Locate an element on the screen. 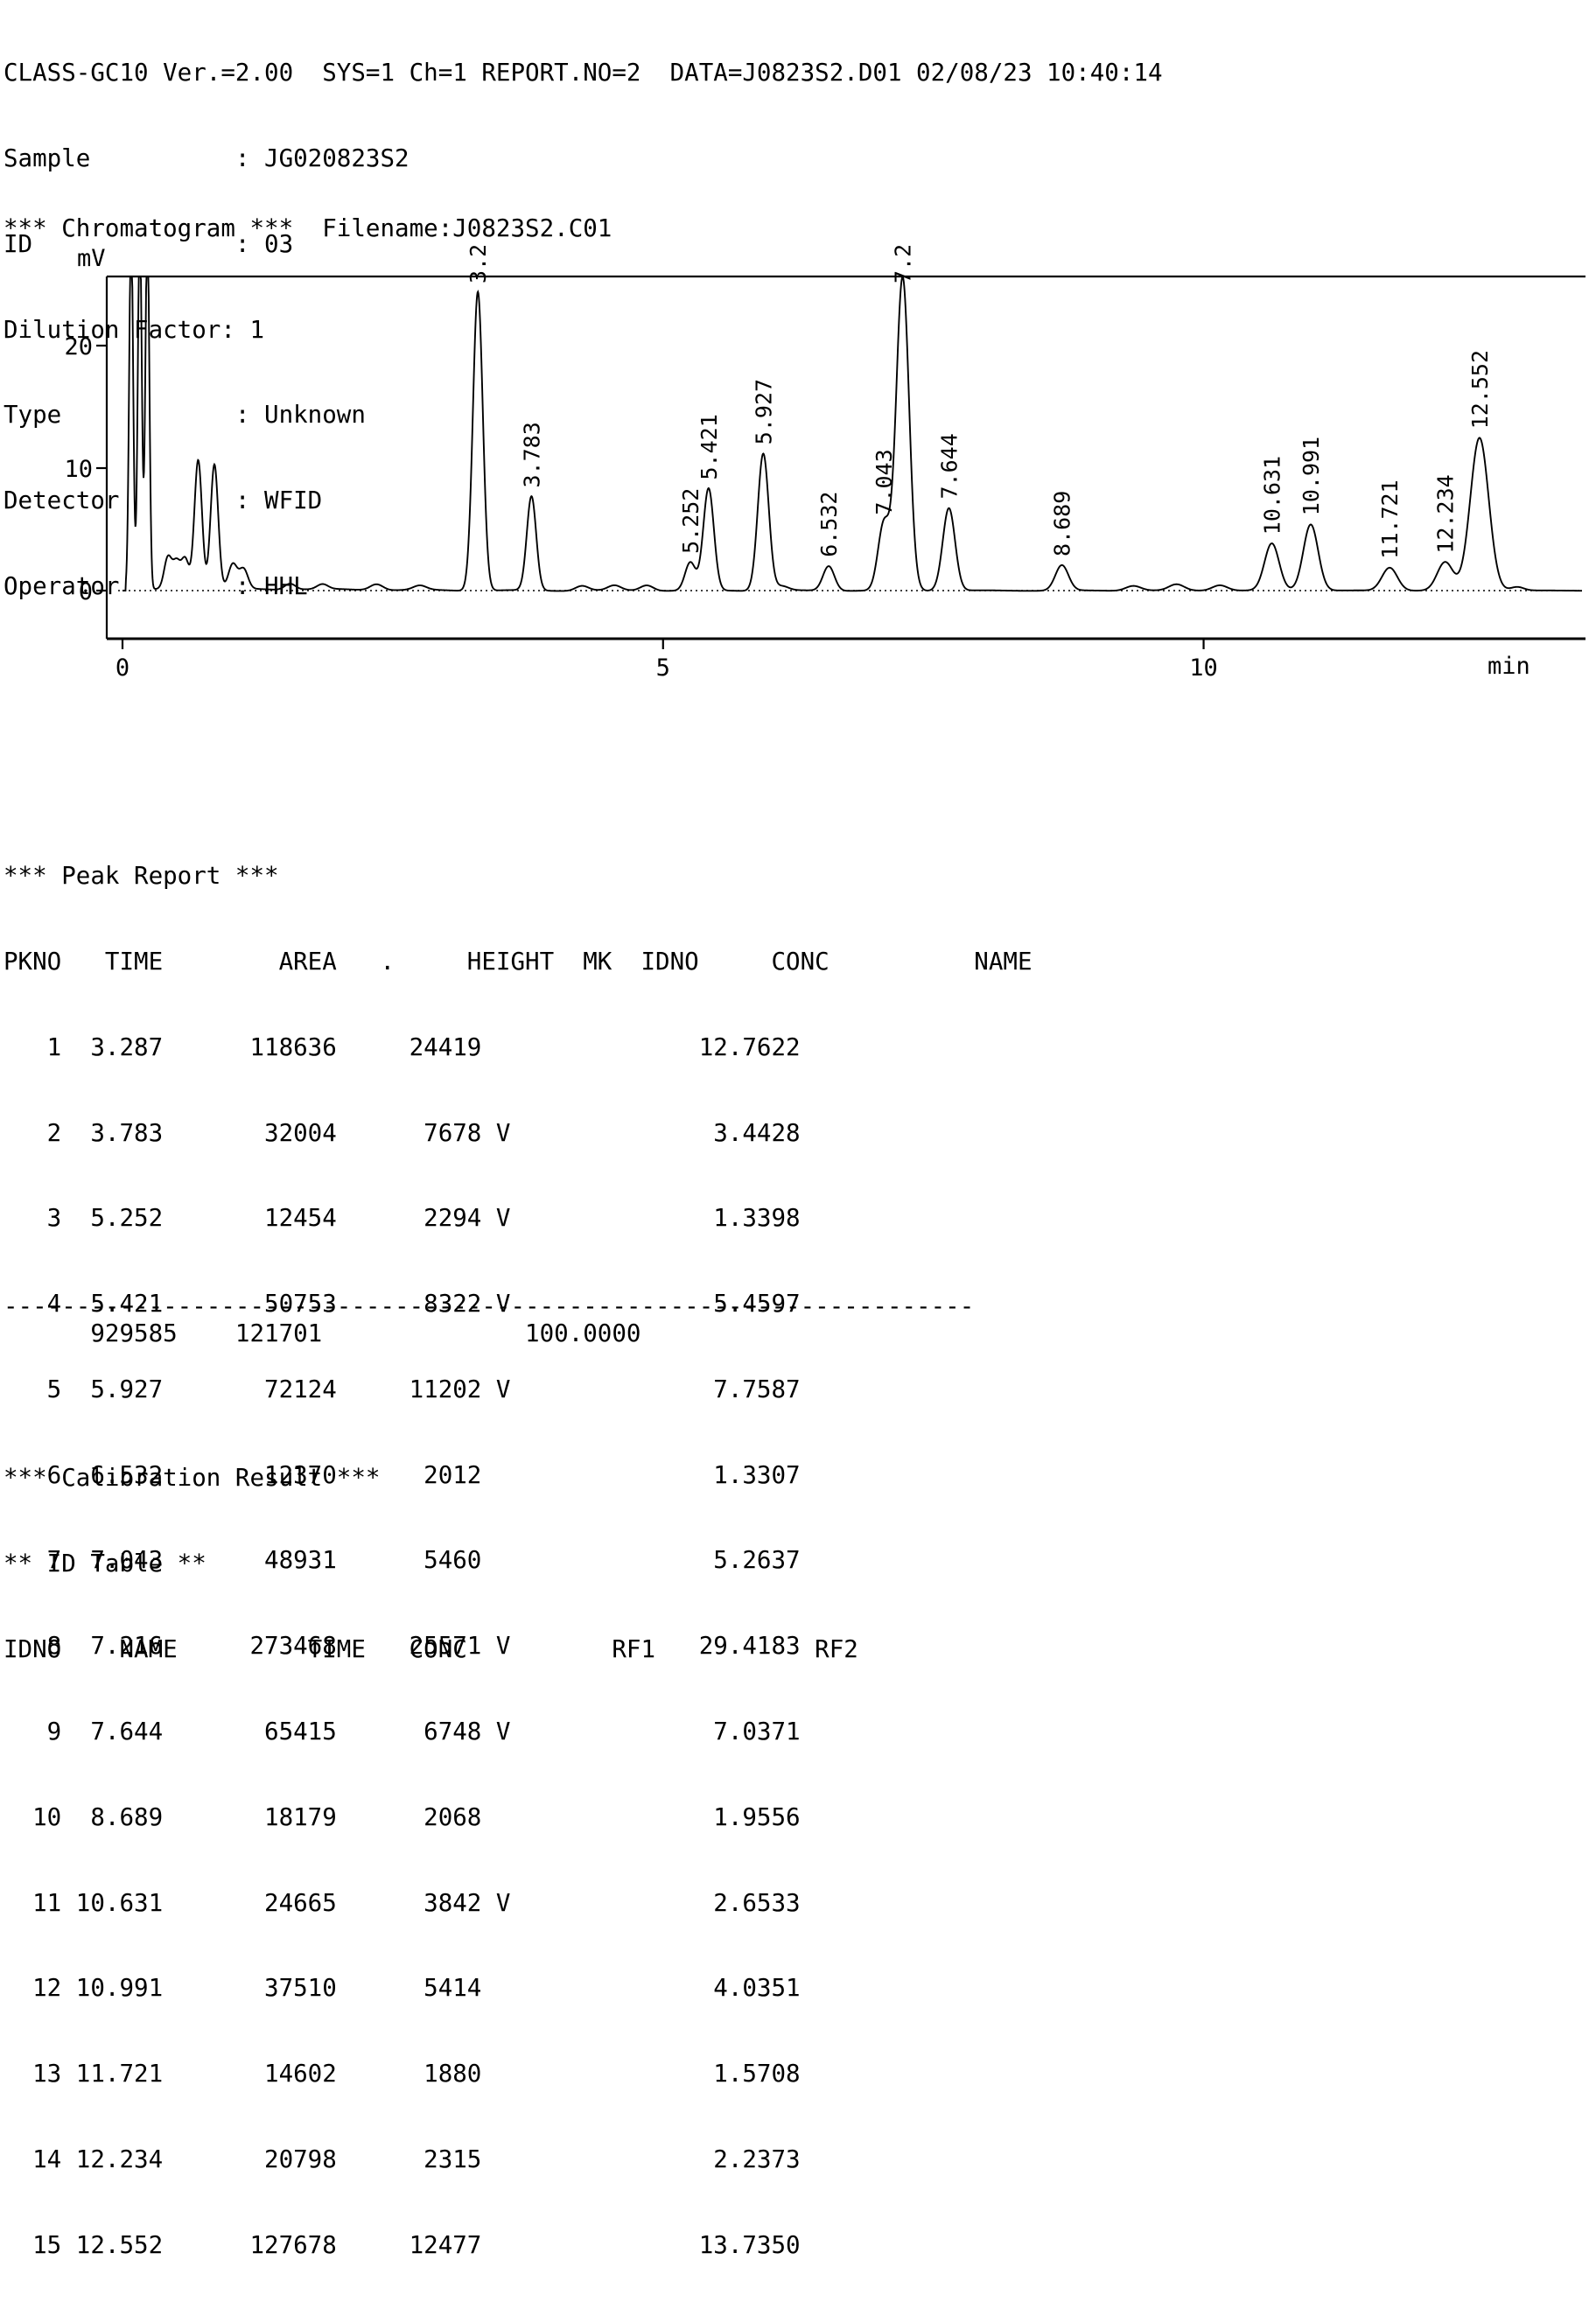 The height and width of the screenshot is (2316, 1596). peak-time-label: 10.991 is located at coordinates (1311, 476).